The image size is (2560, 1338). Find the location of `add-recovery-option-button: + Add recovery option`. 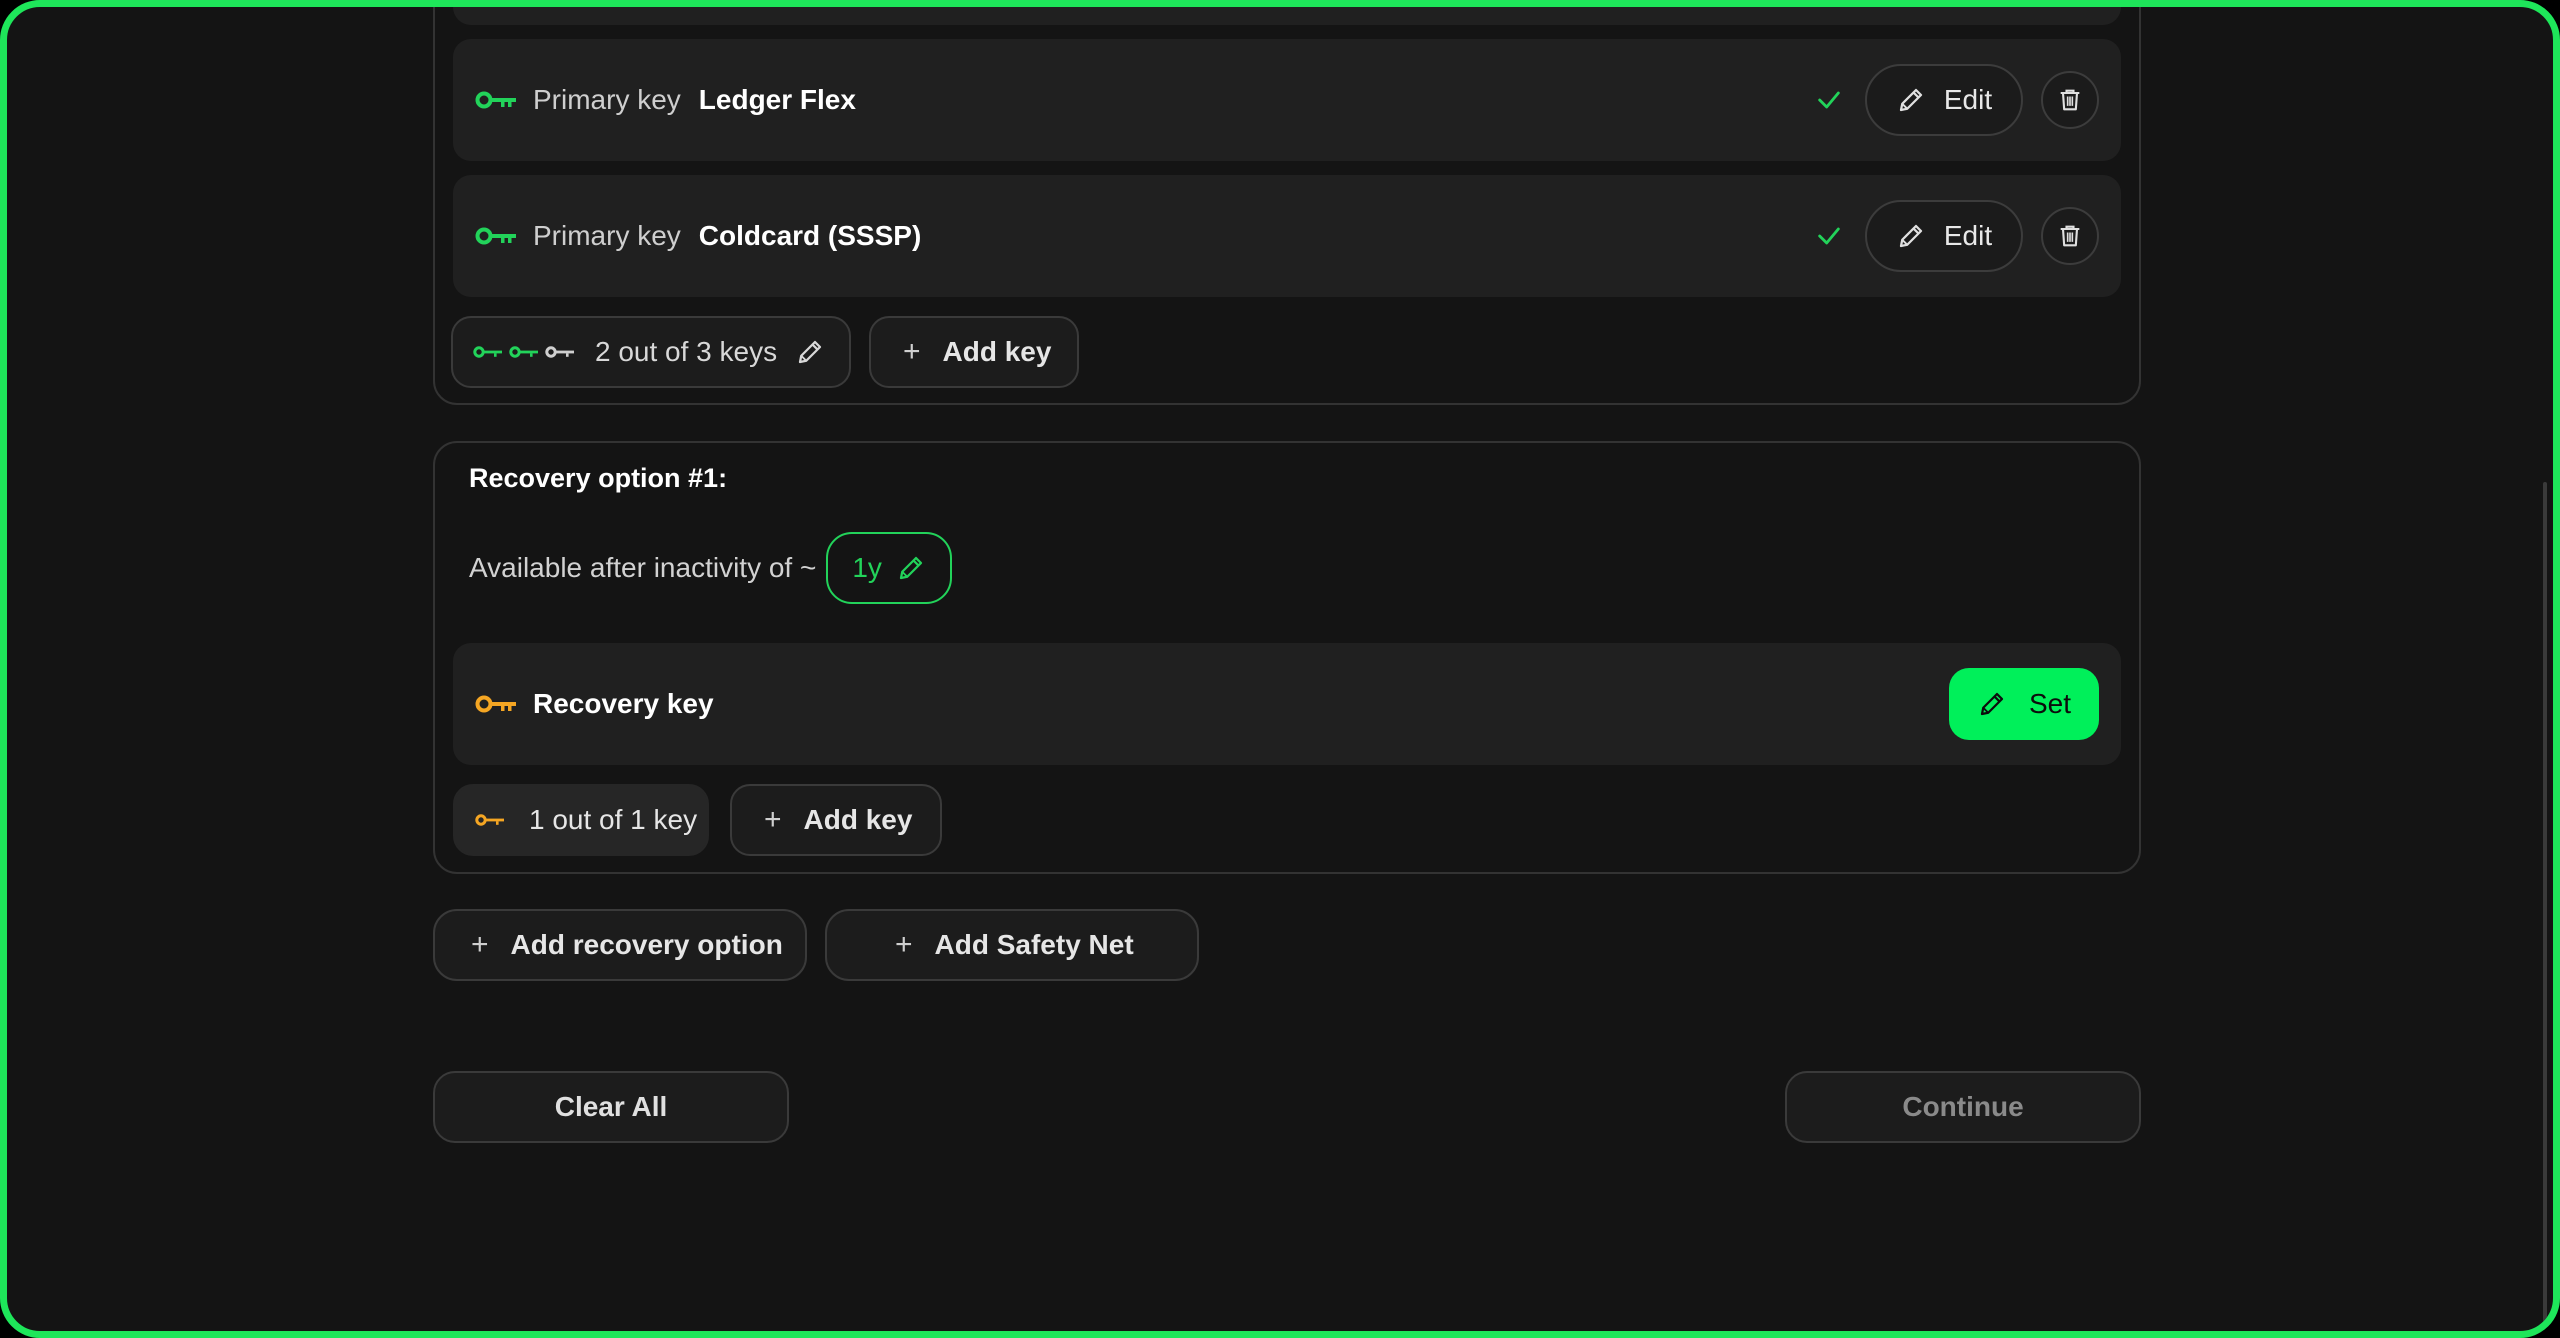

add-recovery-option-button: + Add recovery option is located at coordinates (620, 945).